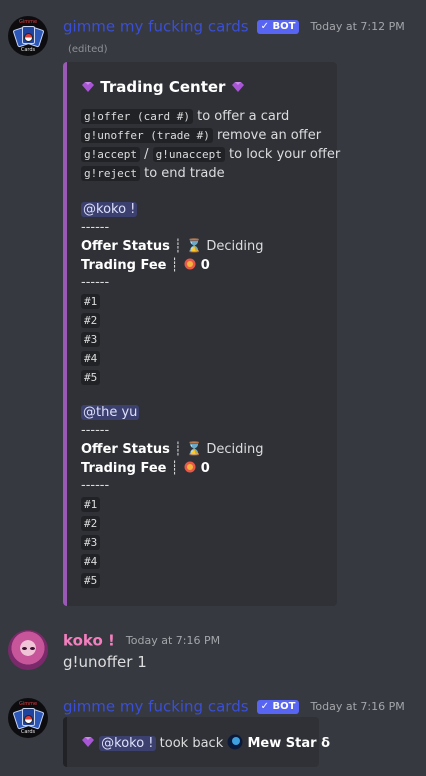  I want to click on command-accept: g!accept / g!unaccept to lock your offer, so click(210, 154).